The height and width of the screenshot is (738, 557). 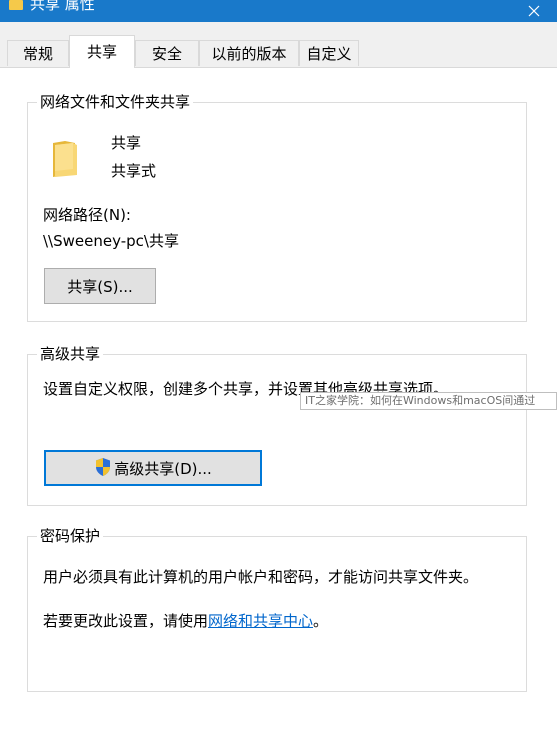 I want to click on password-protection-title: 密码保护, so click(x=70, y=536).